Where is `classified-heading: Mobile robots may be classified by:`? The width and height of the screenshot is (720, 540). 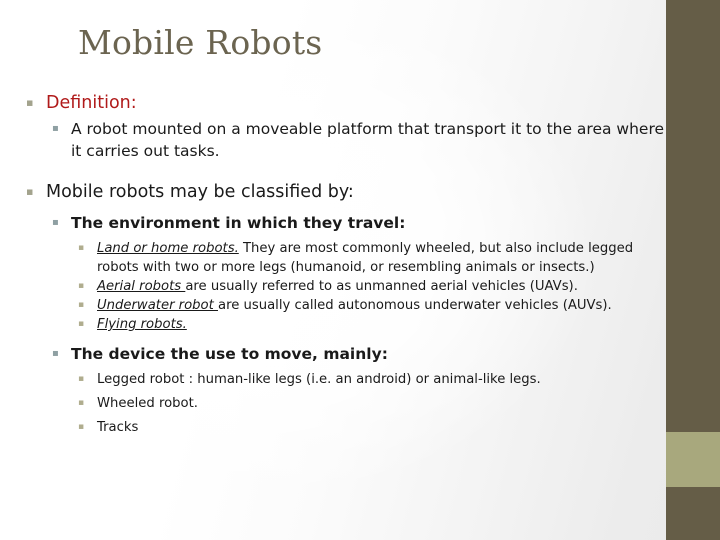
classified-heading: Mobile robots may be classified by: is located at coordinates (200, 192).